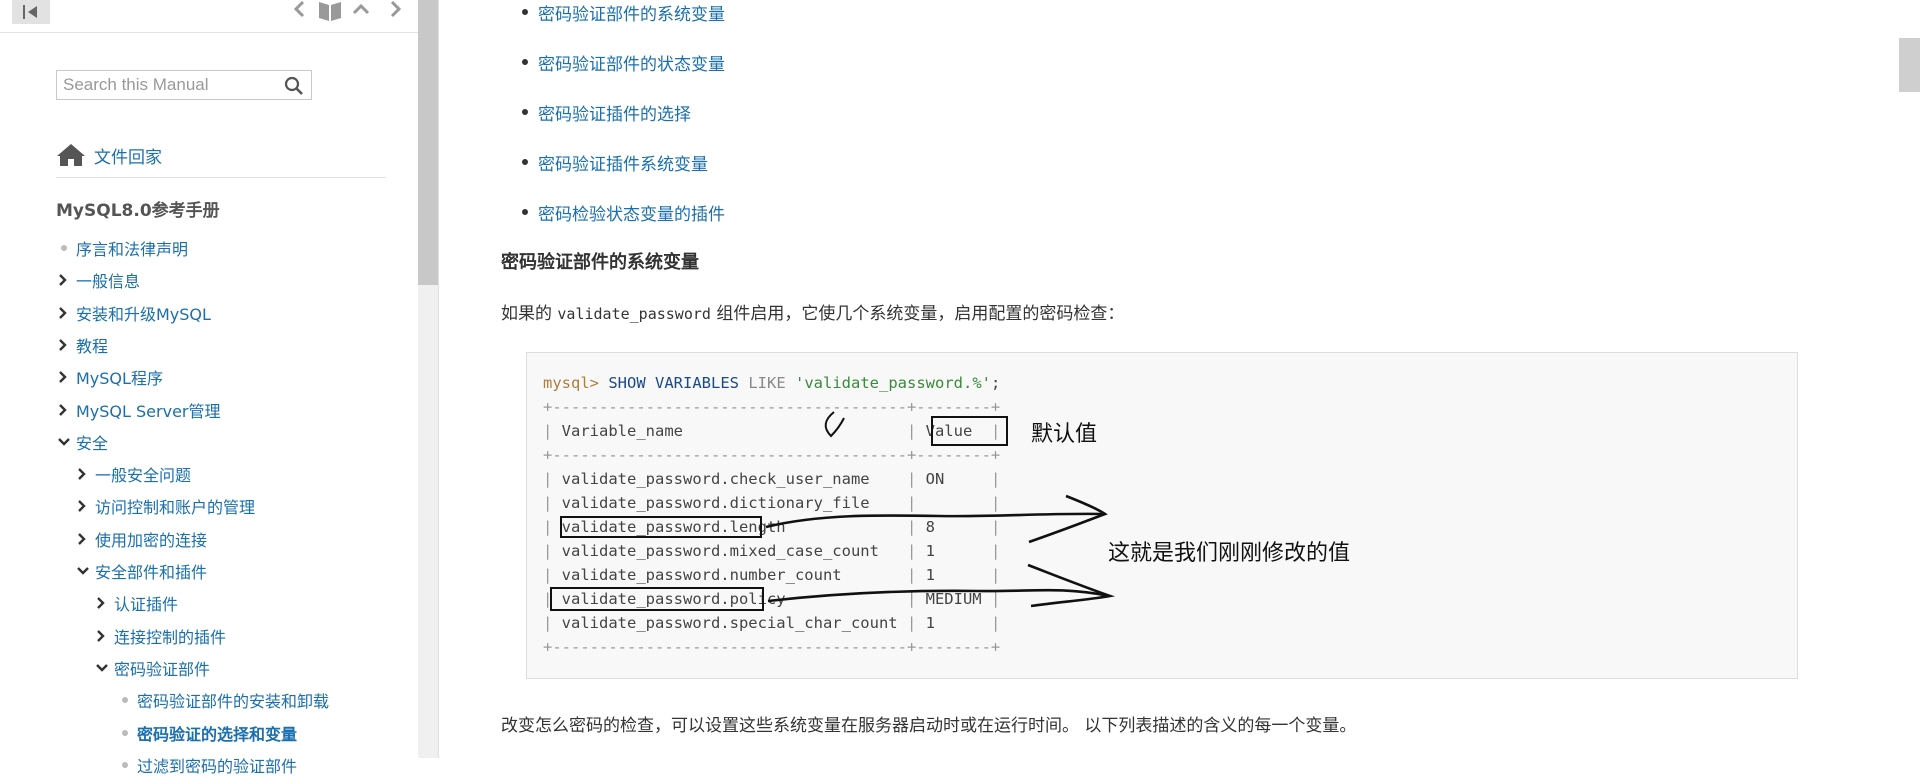 The width and height of the screenshot is (1920, 779). Describe the element at coordinates (233, 701) in the screenshot. I see `toc-item-label: 密码验证部件的安装和卸载` at that location.